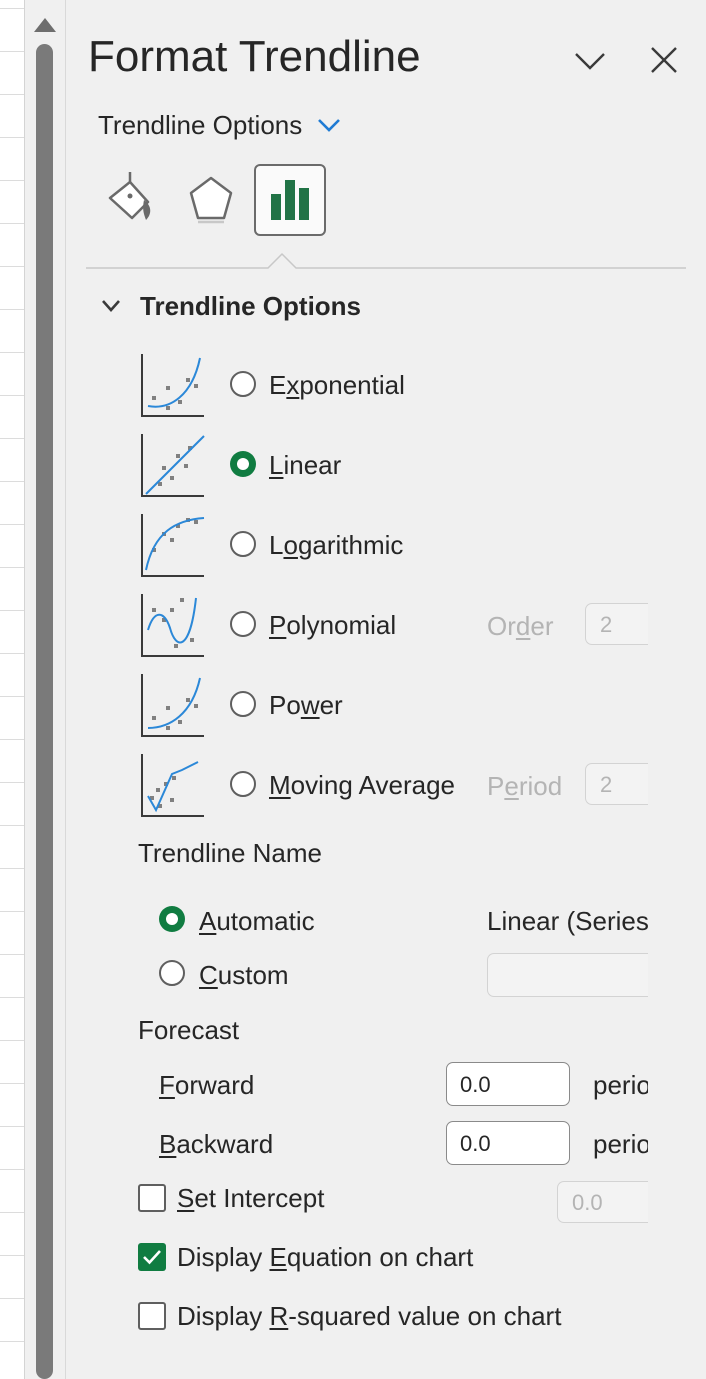 This screenshot has width=706, height=1379. Describe the element at coordinates (206, 1085) in the screenshot. I see `forward-label: Forward` at that location.